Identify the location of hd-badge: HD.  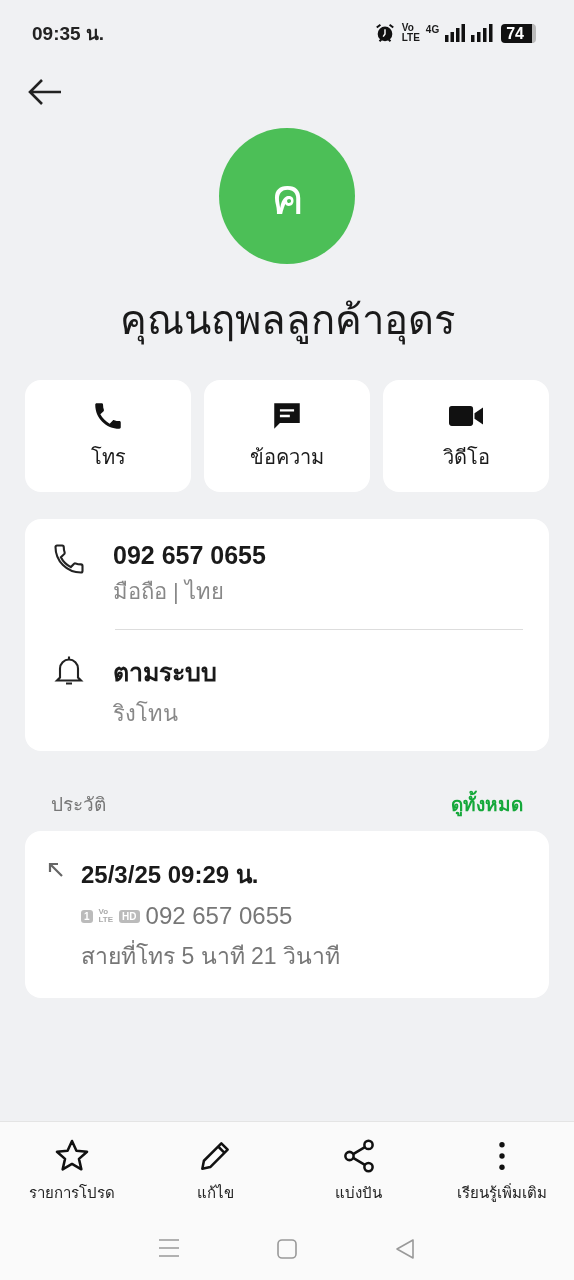
(129, 916).